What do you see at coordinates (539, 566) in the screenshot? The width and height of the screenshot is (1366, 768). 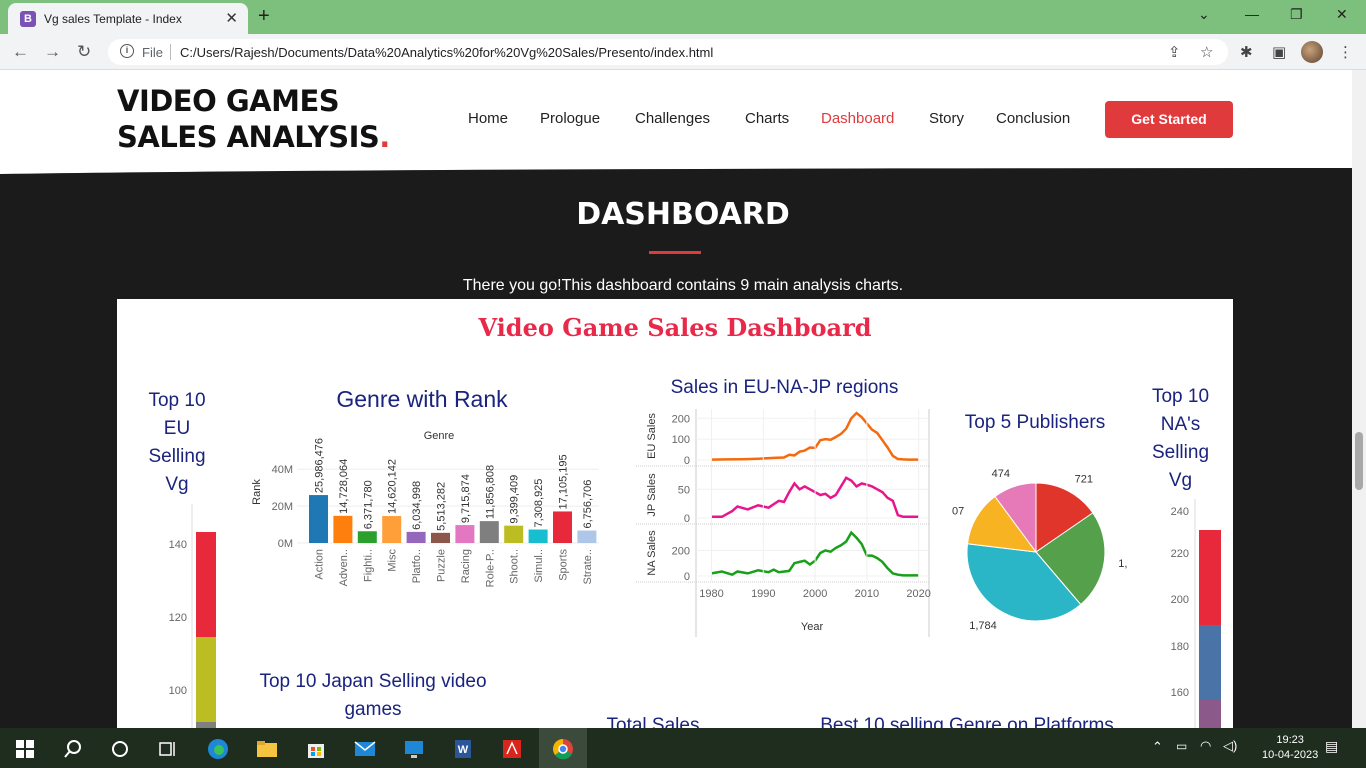 I see `genre-category-label: Simul..` at bounding box center [539, 566].